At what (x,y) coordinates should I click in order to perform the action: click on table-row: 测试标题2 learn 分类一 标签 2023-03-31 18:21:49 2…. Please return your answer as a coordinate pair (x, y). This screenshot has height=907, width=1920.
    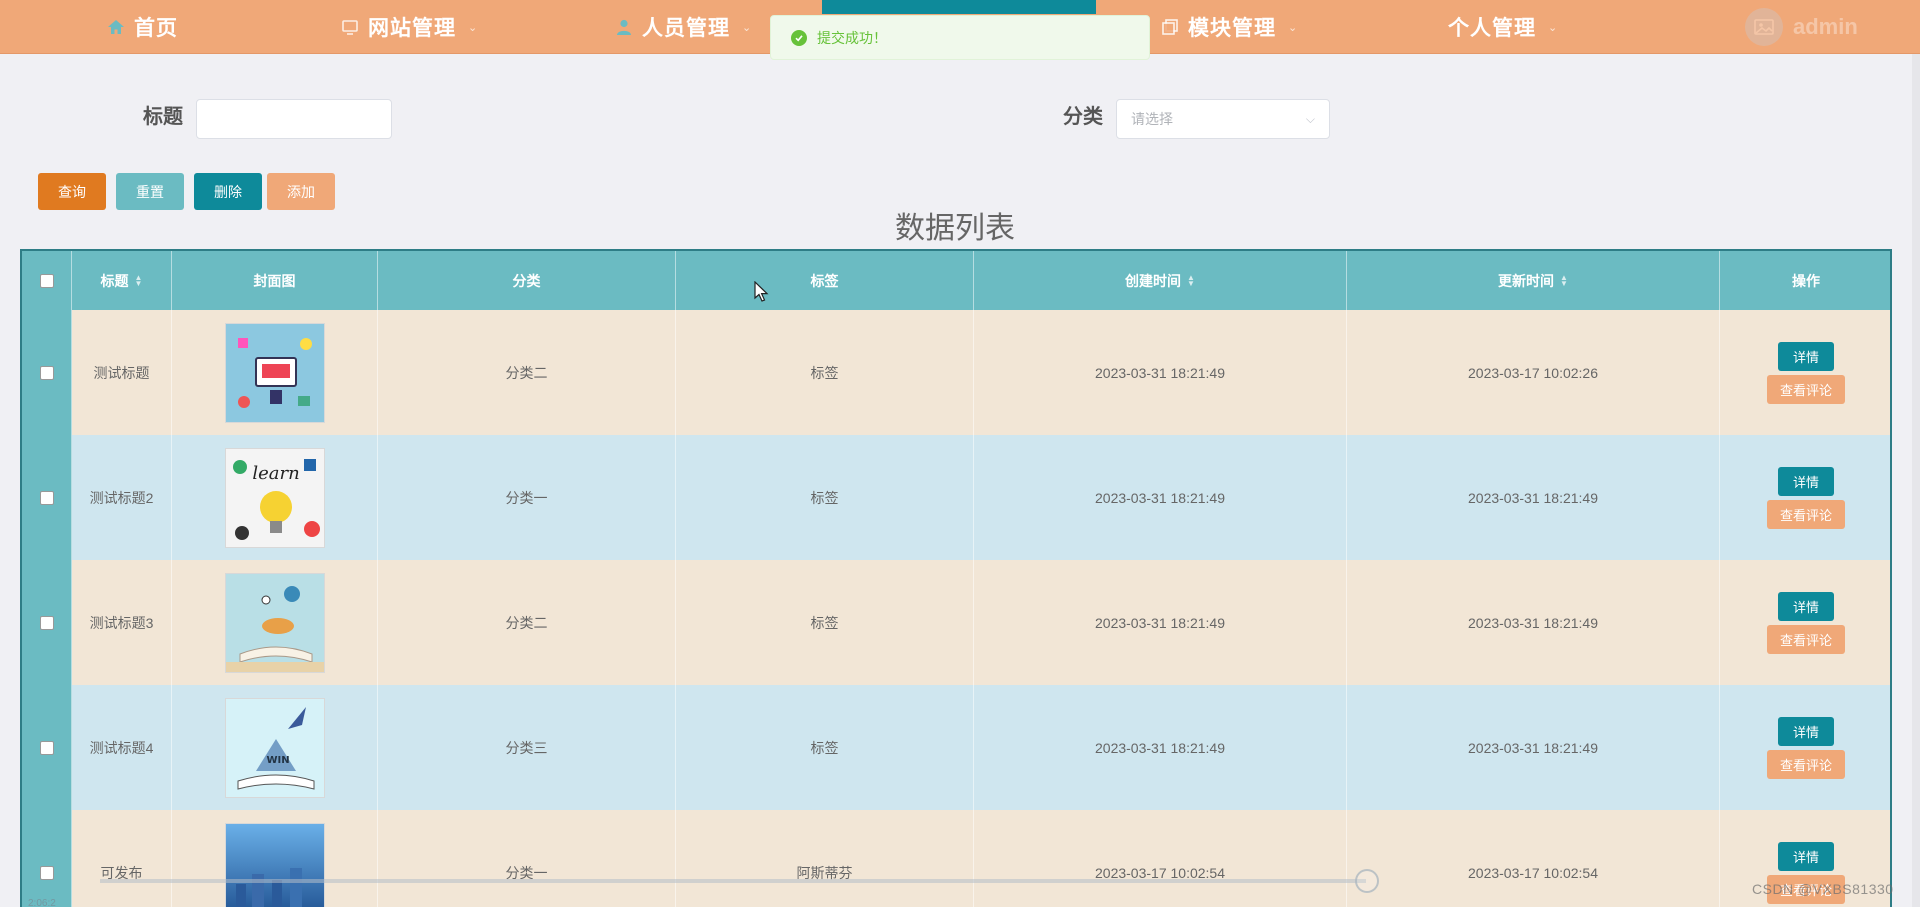
    Looking at the image, I should click on (956, 497).